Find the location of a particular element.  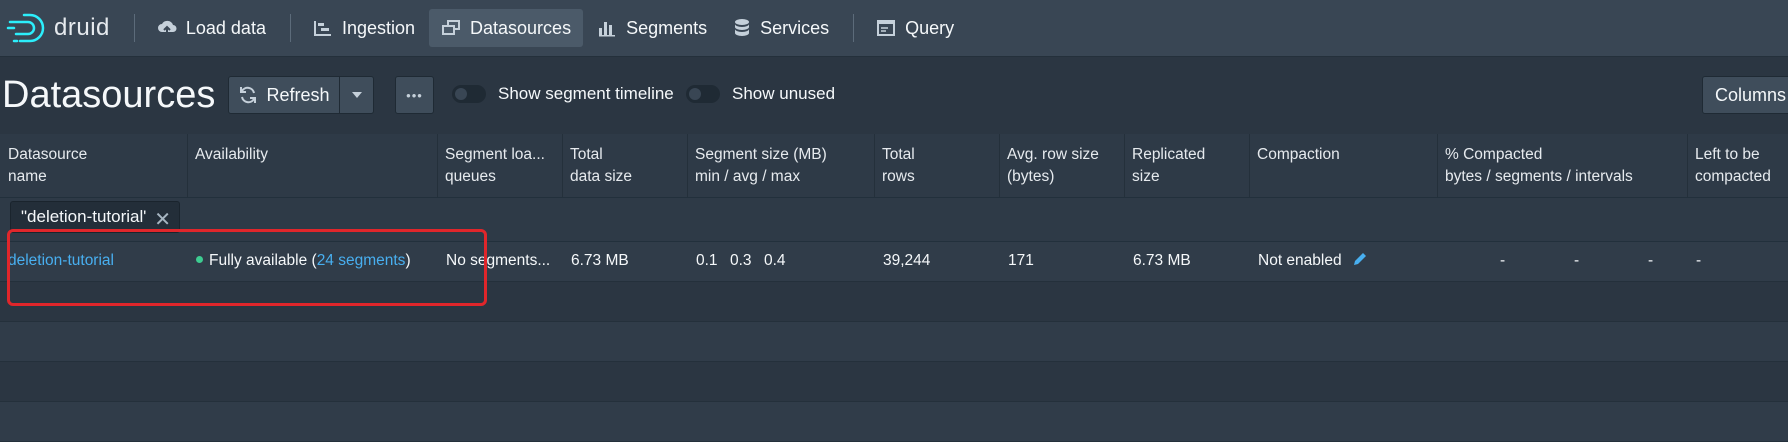

nav-ingestion: Ingestion is located at coordinates (364, 28).